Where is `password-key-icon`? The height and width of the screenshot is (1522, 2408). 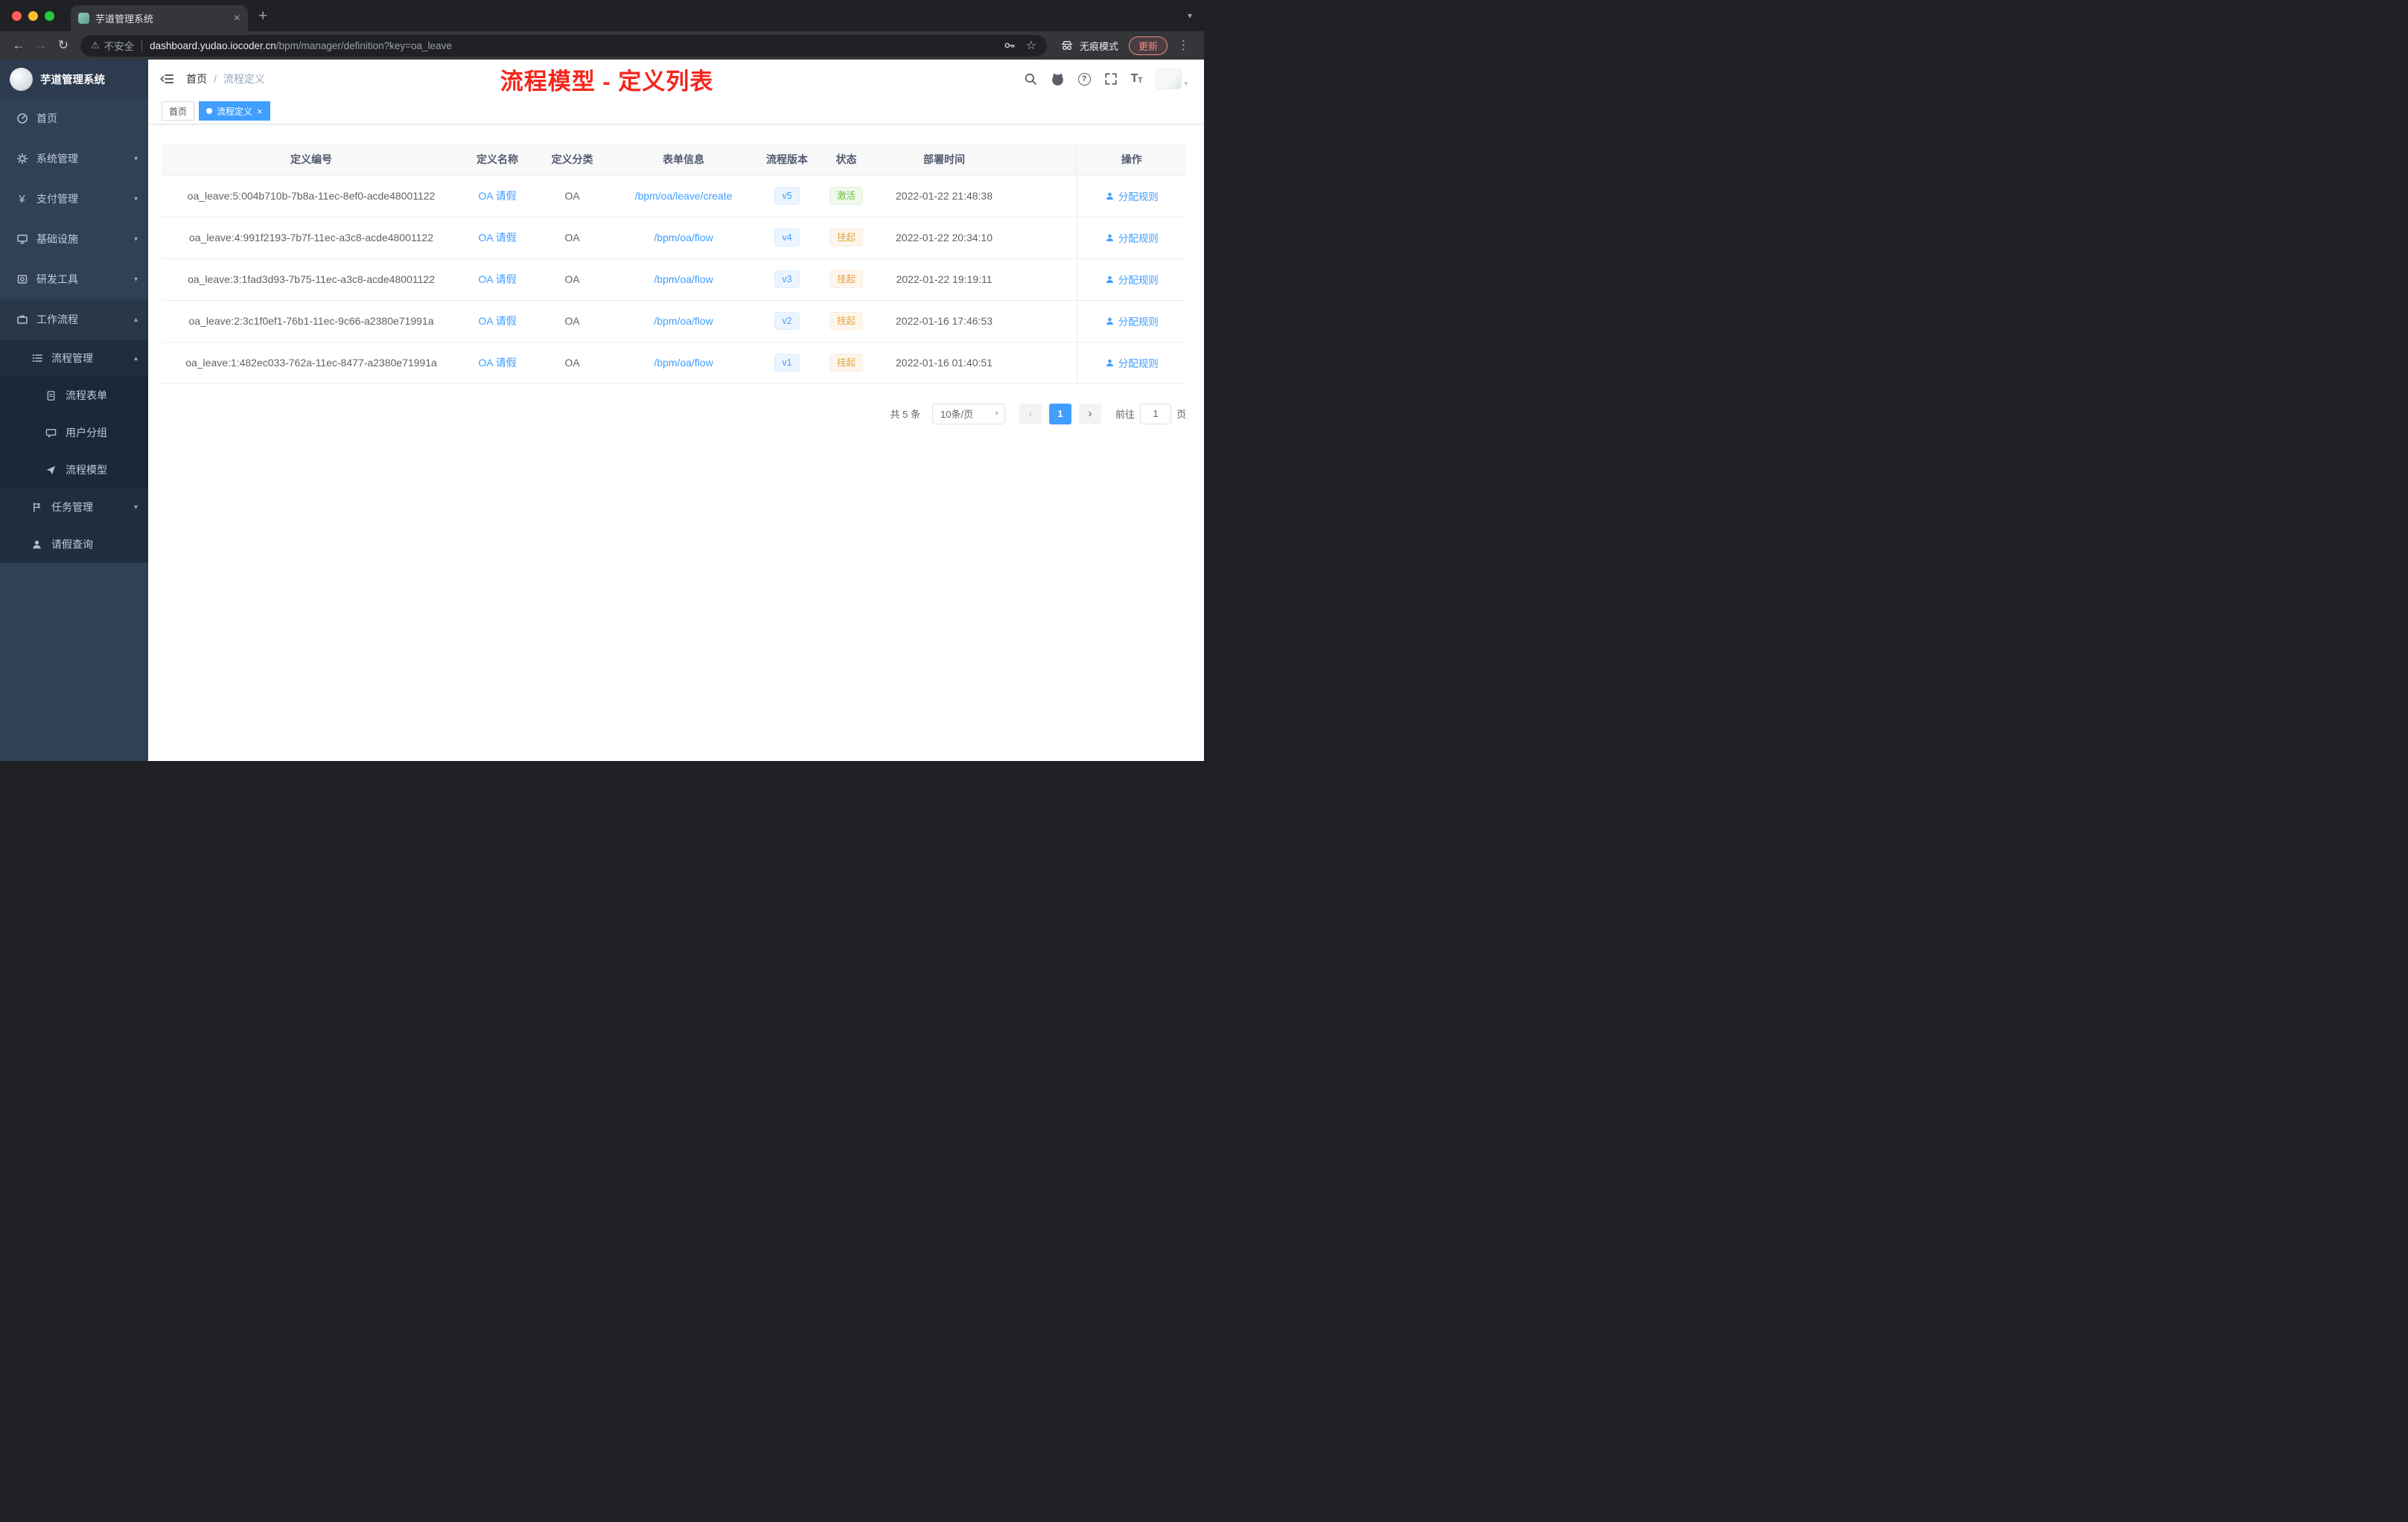 password-key-icon is located at coordinates (1010, 45).